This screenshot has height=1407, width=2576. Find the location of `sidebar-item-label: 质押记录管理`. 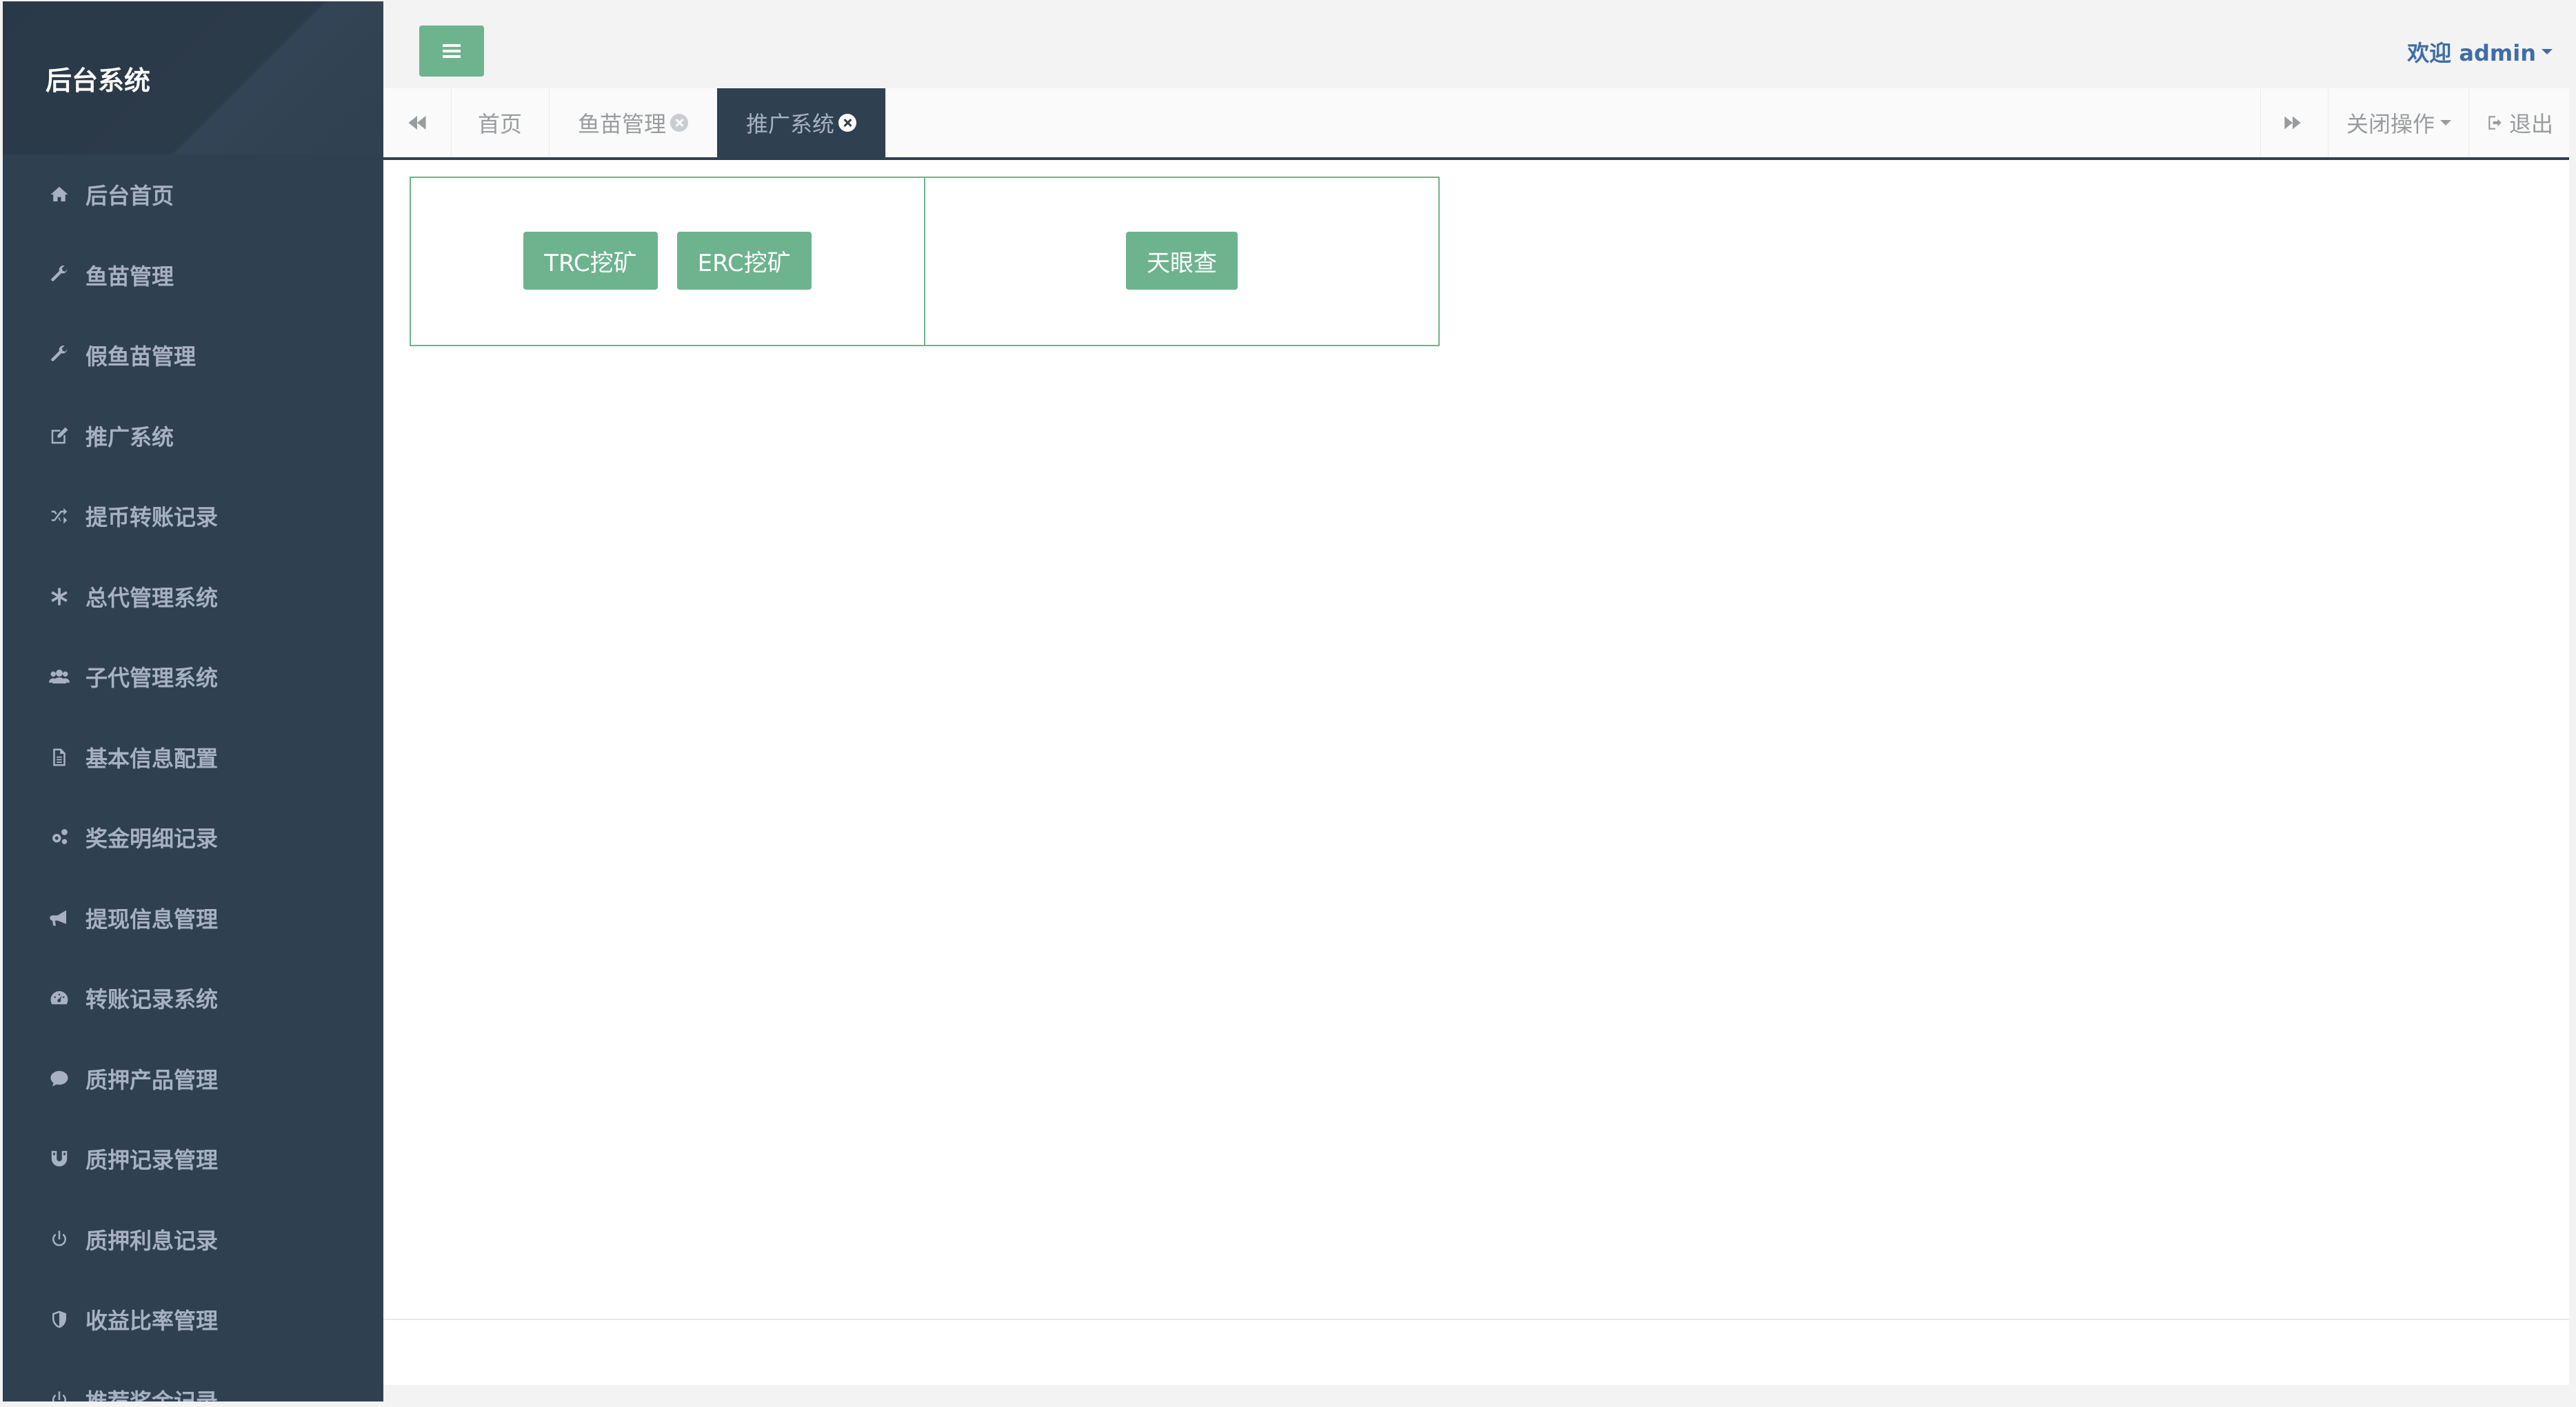

sidebar-item-label: 质押记录管理 is located at coordinates (152, 1160).